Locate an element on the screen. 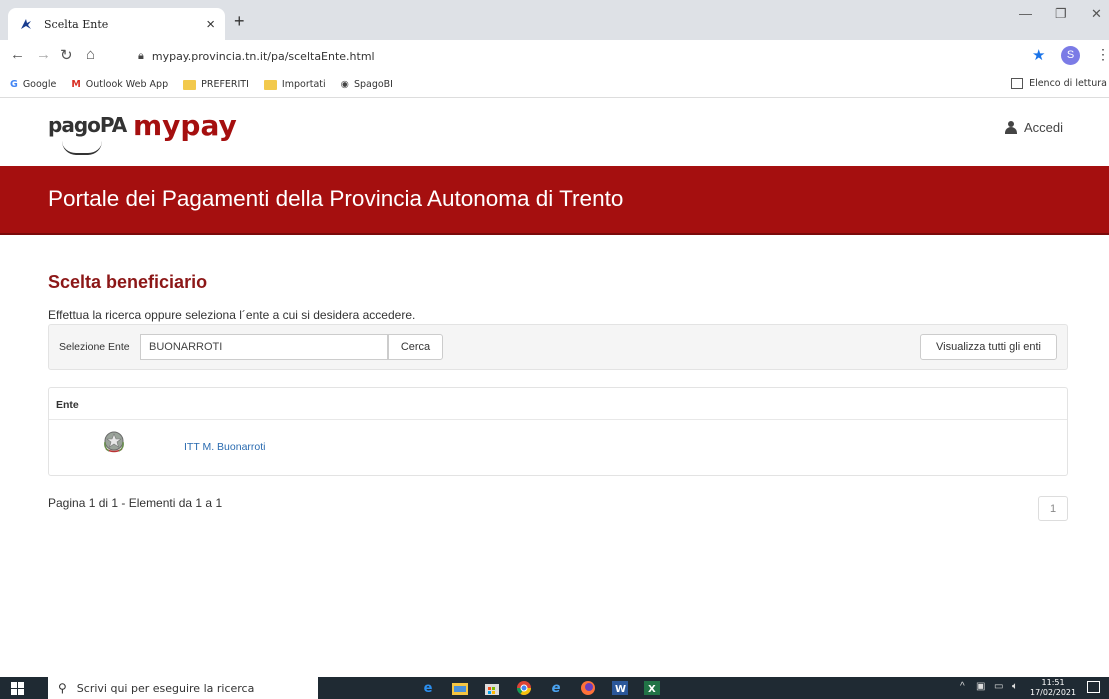 The image size is (1109, 699). taskbar-clock: 11:51 17/02/2021 is located at coordinates (1053, 688).